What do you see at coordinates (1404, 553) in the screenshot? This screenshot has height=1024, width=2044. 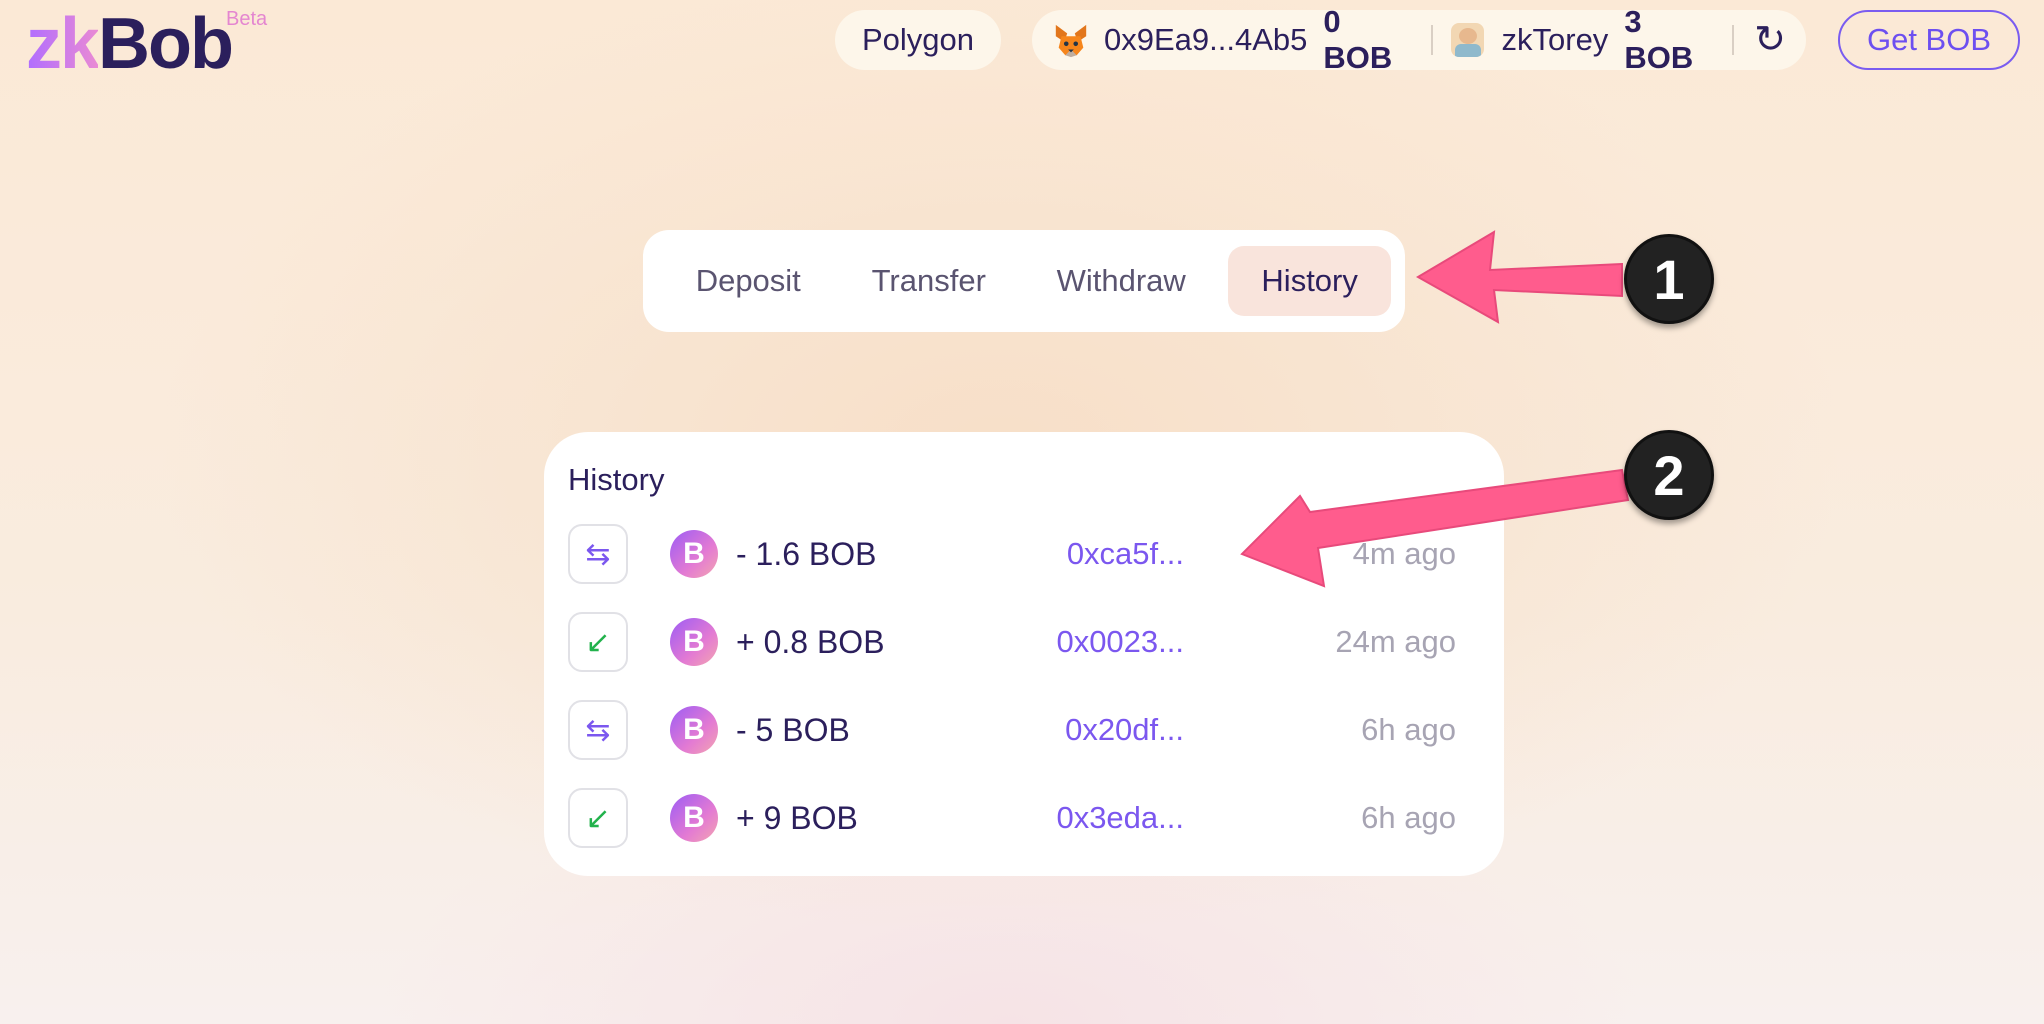 I see `tx-time: 4m ago` at bounding box center [1404, 553].